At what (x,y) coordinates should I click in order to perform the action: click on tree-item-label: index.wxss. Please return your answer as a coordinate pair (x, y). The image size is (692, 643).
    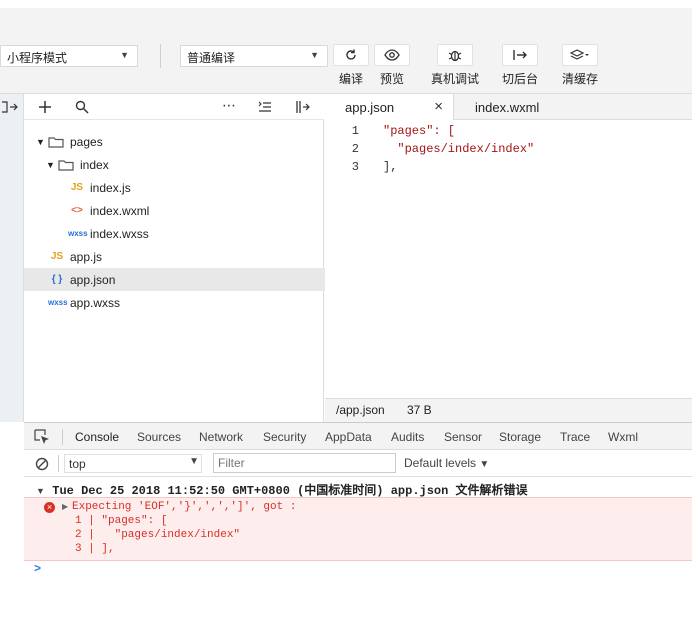
    Looking at the image, I should click on (119, 233).